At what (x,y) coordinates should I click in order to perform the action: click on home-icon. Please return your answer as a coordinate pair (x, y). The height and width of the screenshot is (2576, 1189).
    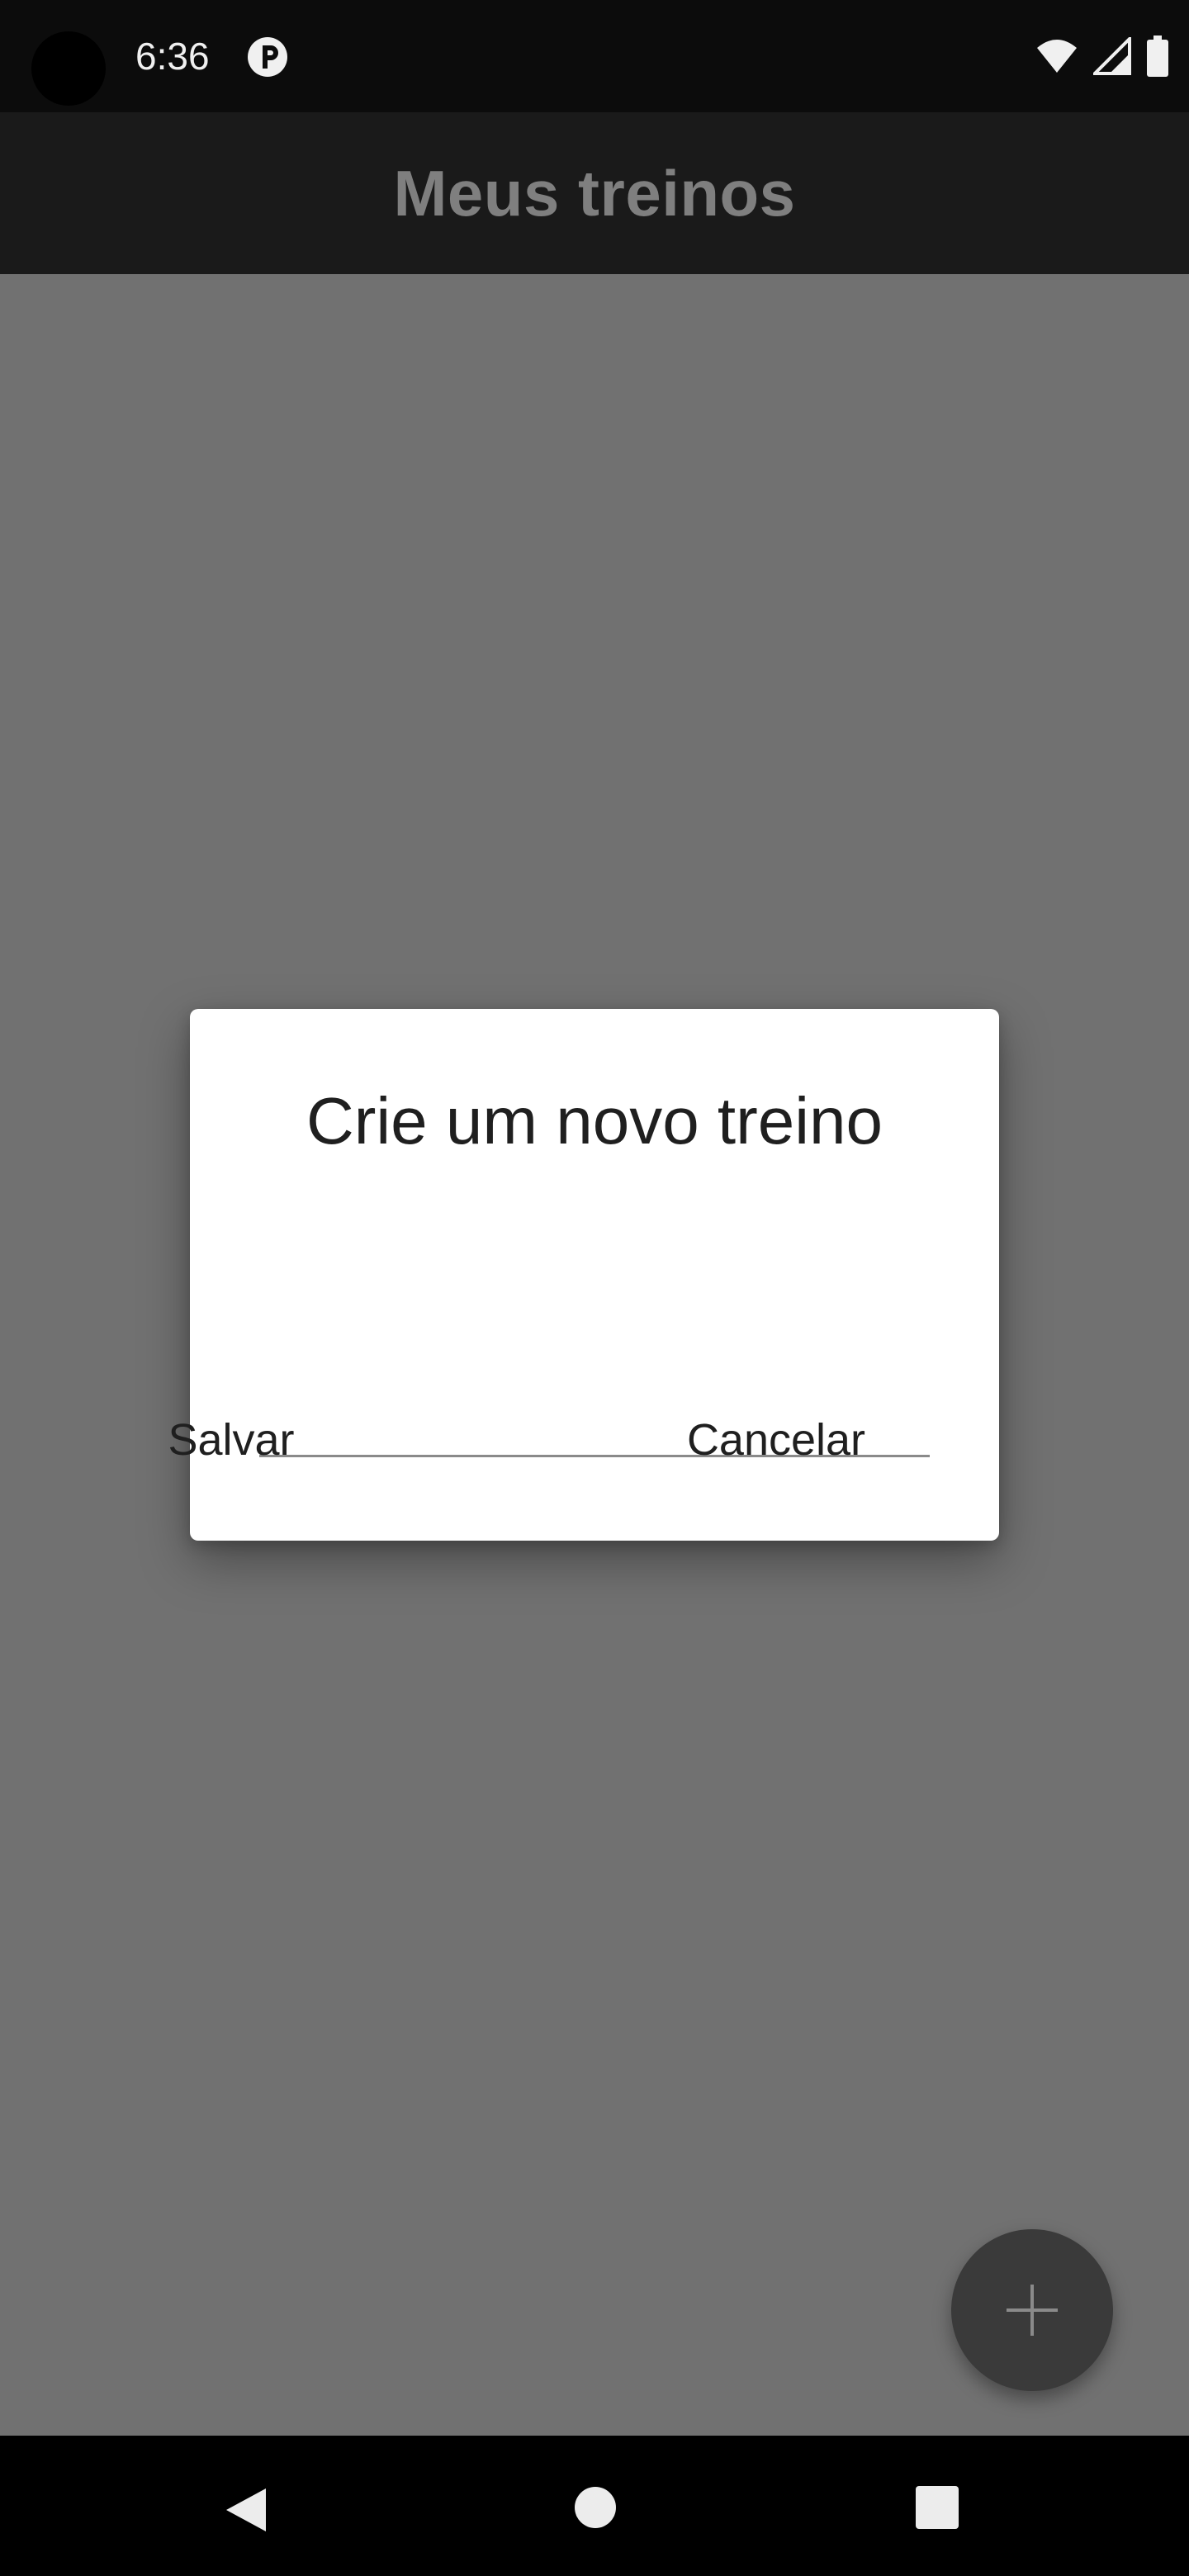
    Looking at the image, I should click on (595, 2507).